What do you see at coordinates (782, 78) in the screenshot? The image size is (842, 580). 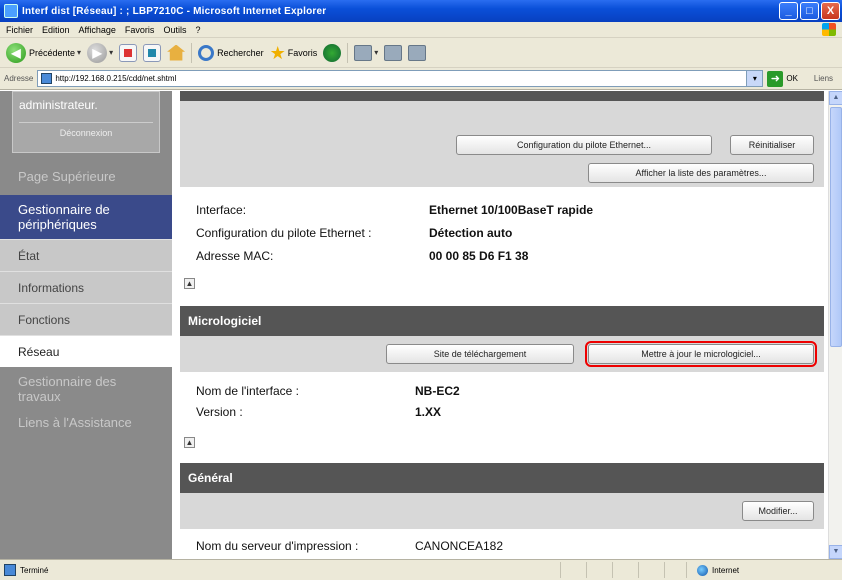 I see `go-button: ➜ OK` at bounding box center [782, 78].